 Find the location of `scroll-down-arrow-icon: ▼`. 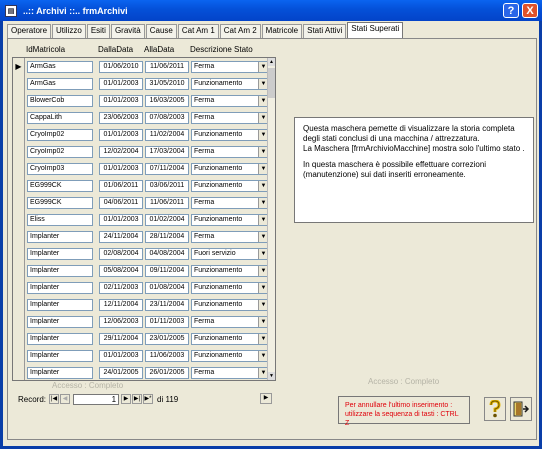

scroll-down-arrow-icon: ▼ is located at coordinates (271, 376).